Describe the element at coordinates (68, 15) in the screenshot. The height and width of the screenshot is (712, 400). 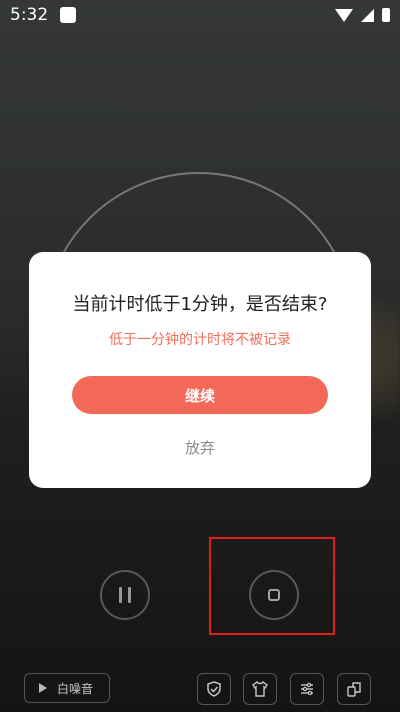
I see `notification-icon` at that location.